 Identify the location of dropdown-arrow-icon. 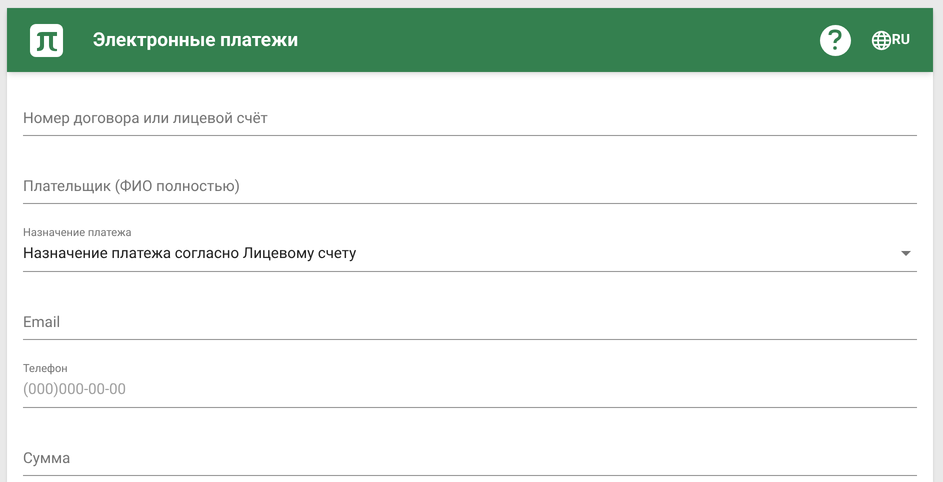
(906, 253).